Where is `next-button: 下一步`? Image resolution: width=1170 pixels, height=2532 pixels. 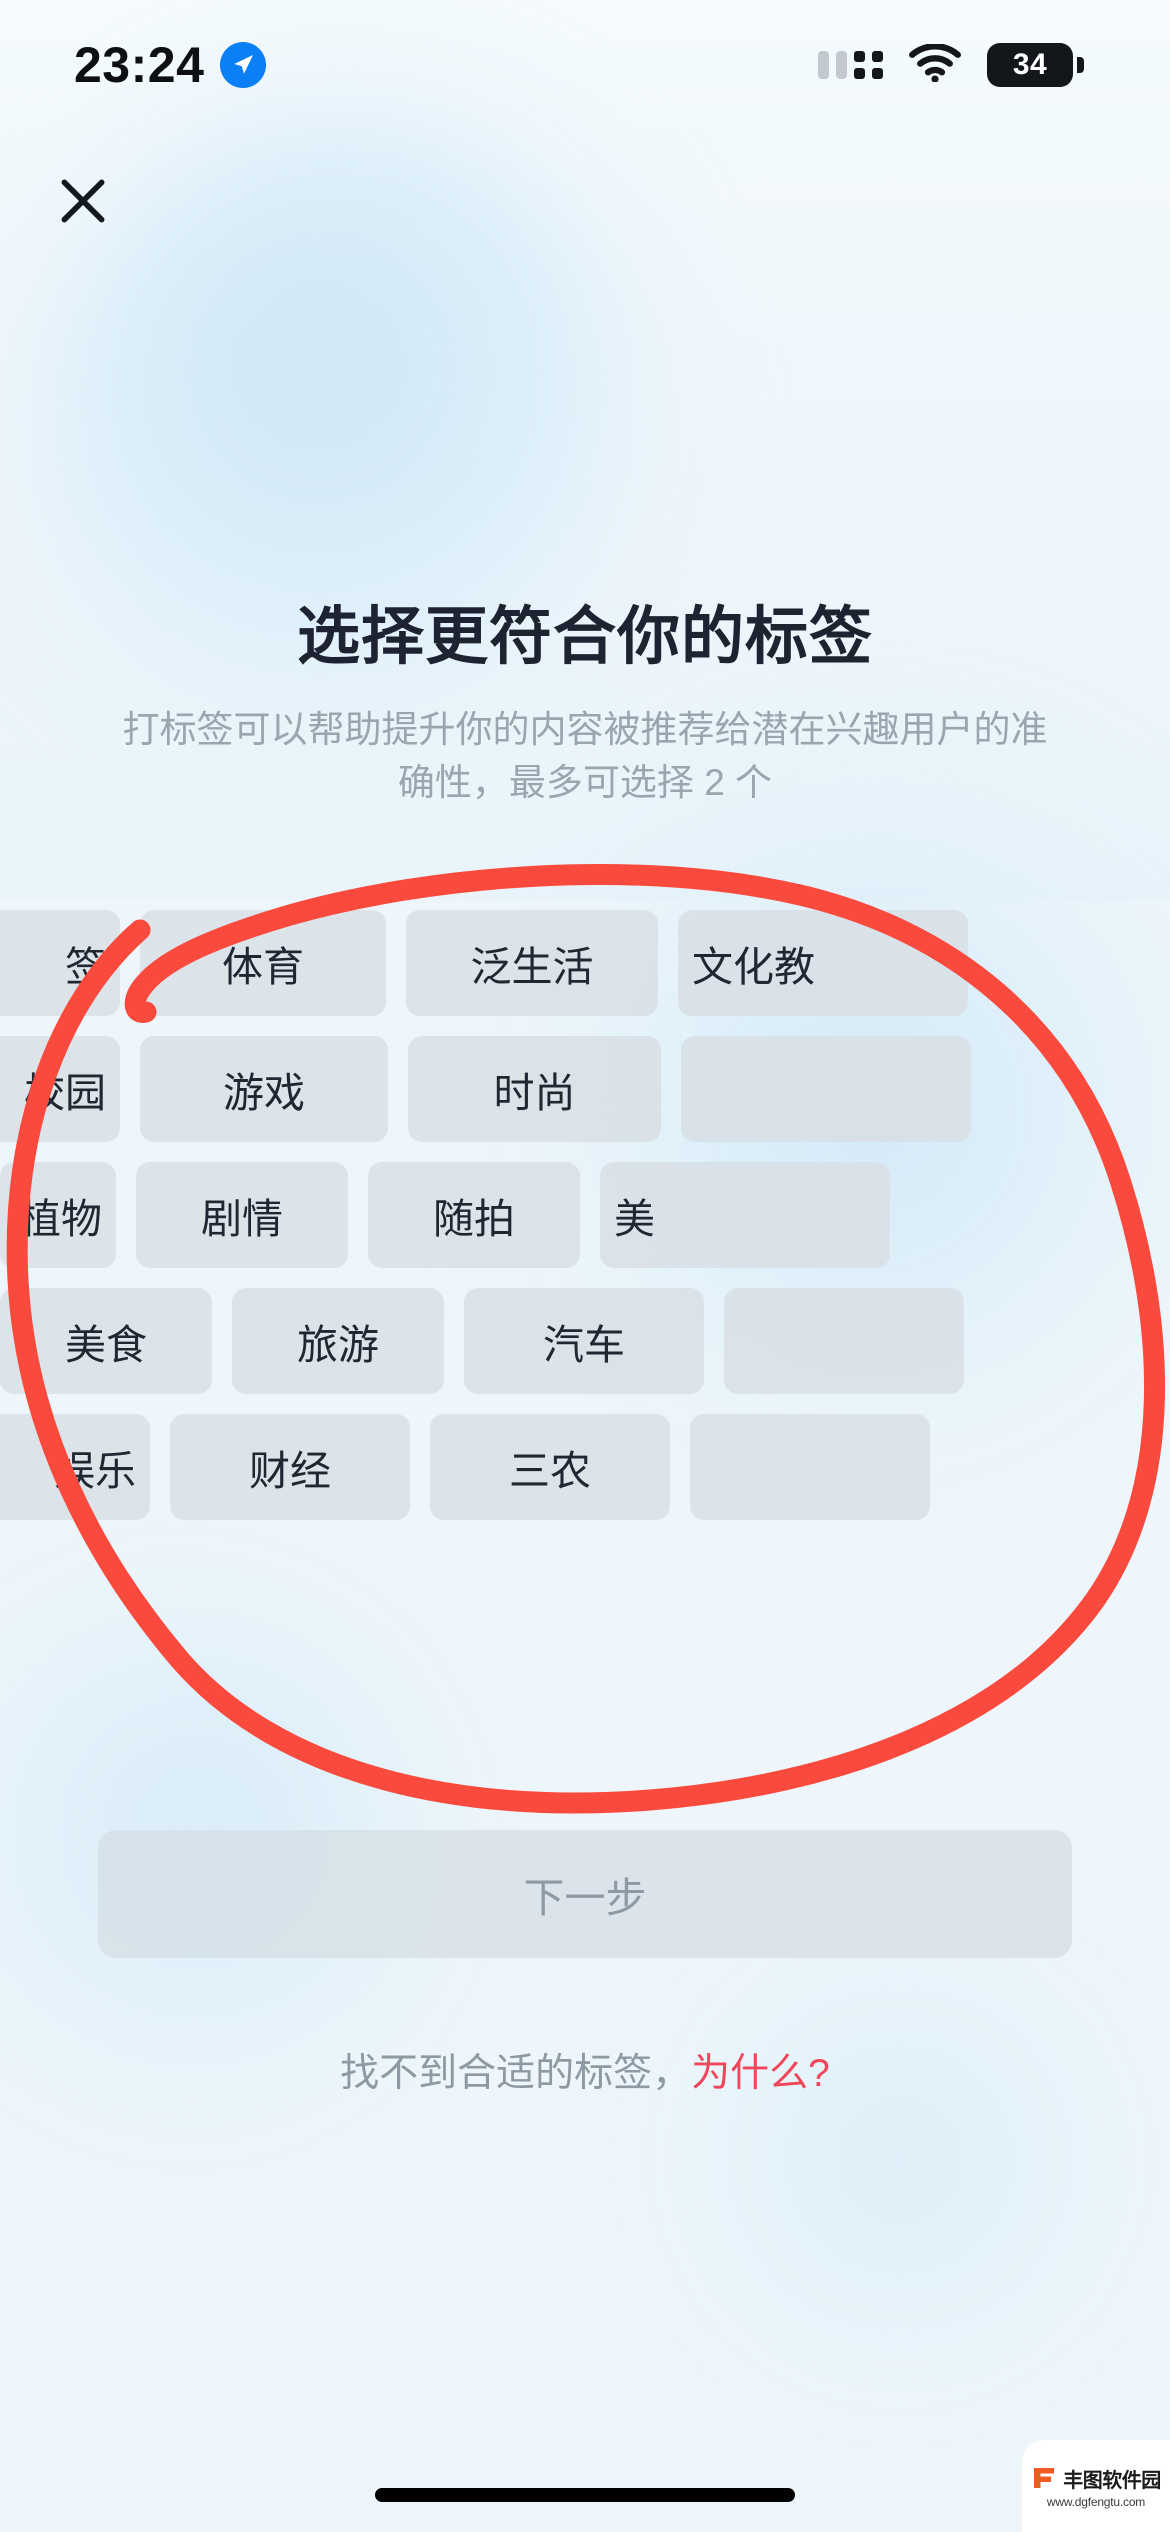 next-button: 下一步 is located at coordinates (585, 1894).